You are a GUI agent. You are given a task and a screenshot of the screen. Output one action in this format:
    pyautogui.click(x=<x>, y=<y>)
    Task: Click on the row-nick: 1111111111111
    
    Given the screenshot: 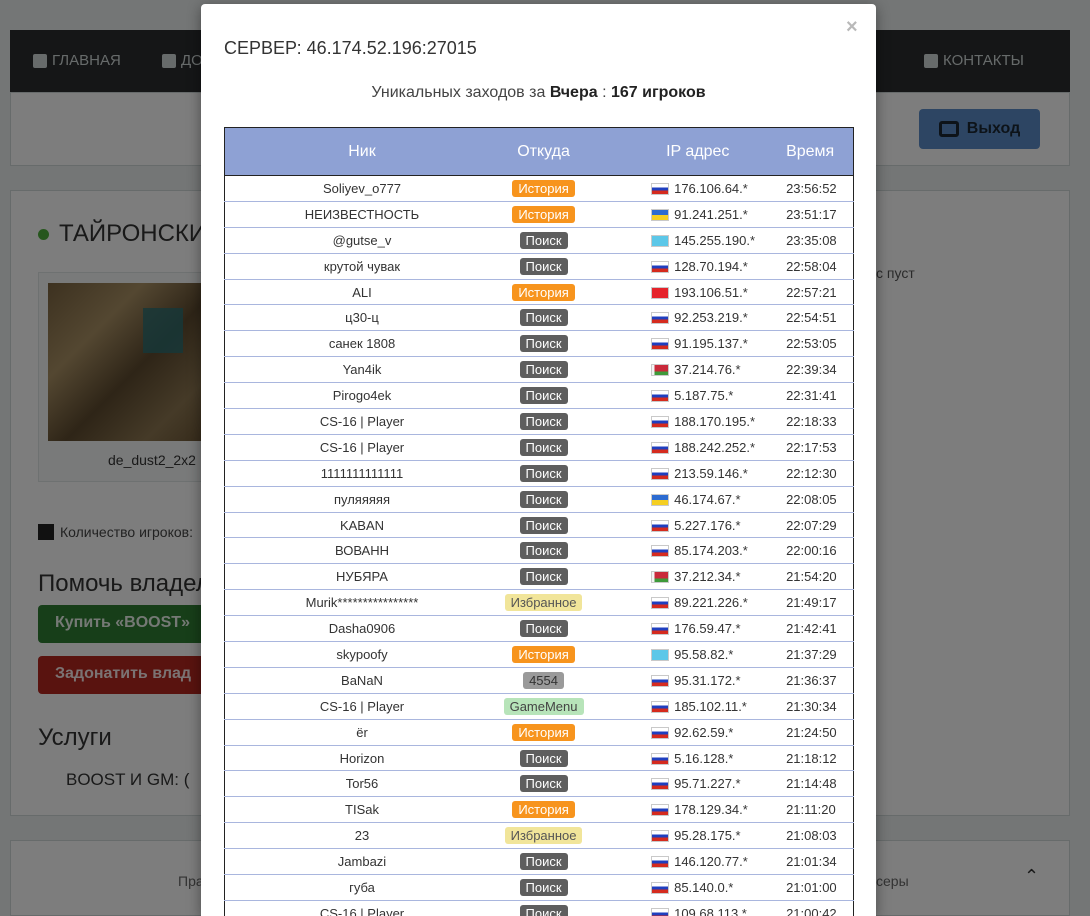 What is the action you would take?
    pyautogui.click(x=361, y=473)
    